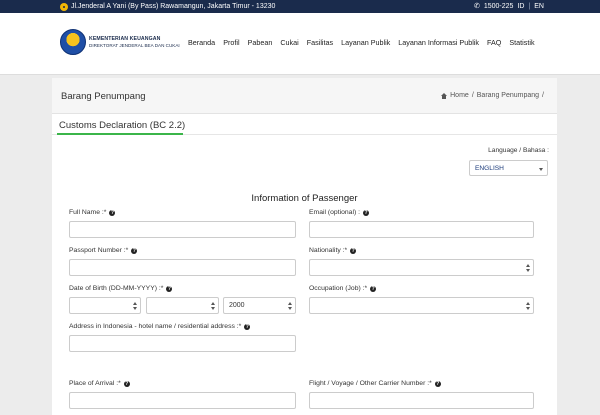 This screenshot has height=415, width=600. Describe the element at coordinates (73, 42) in the screenshot. I see `ministry-emblem-icon` at that location.